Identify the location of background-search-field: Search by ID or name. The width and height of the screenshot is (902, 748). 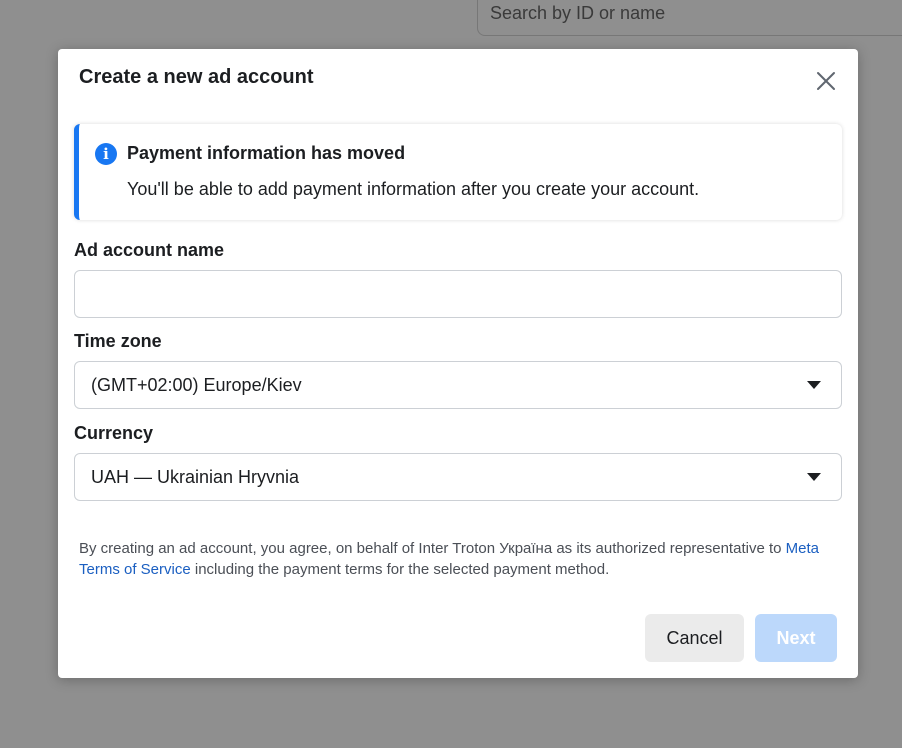
(689, 18).